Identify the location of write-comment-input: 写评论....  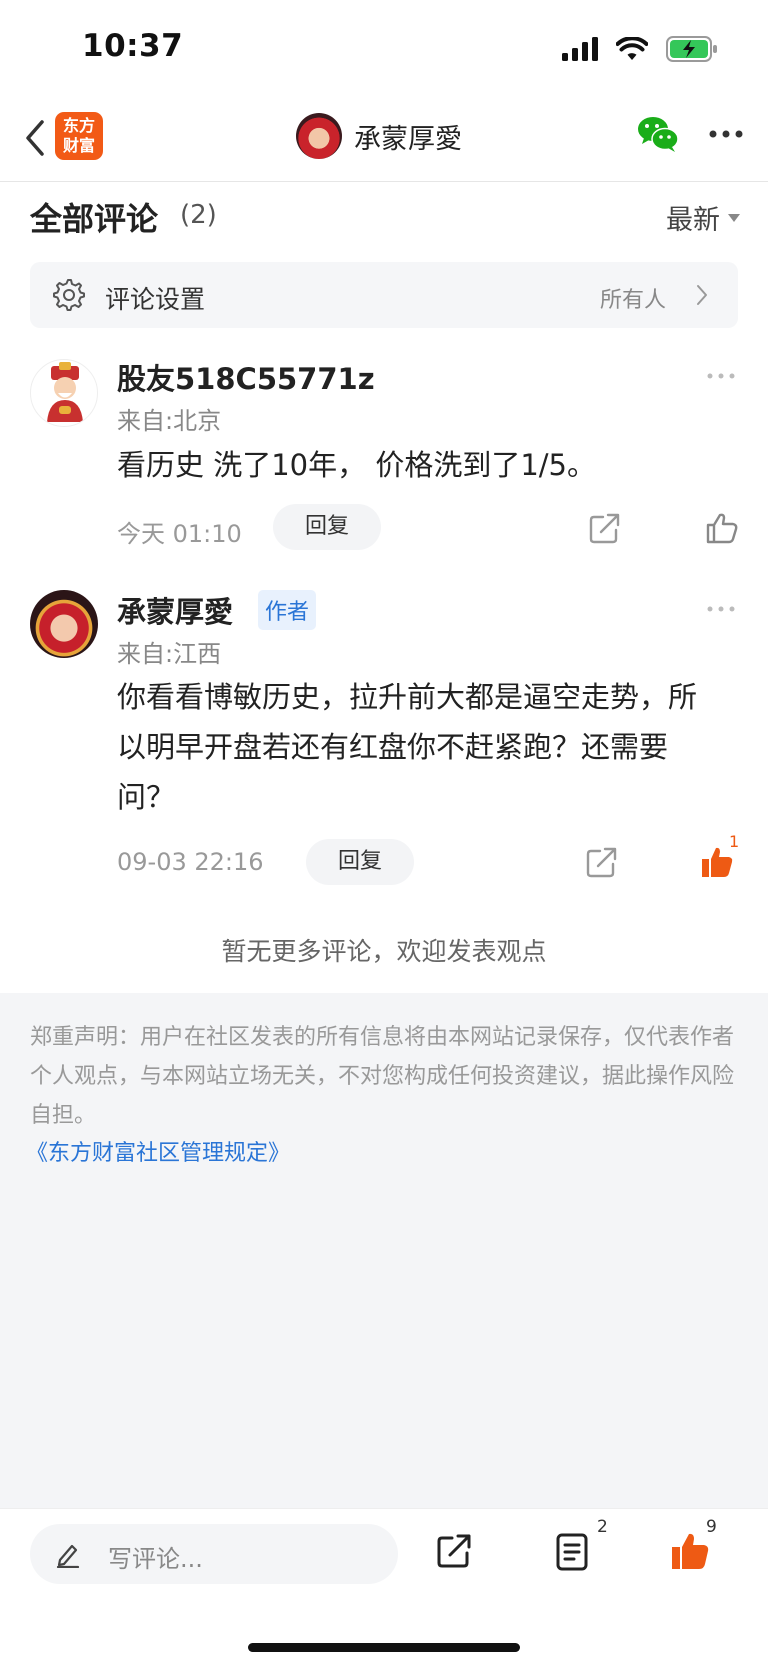
(214, 1554).